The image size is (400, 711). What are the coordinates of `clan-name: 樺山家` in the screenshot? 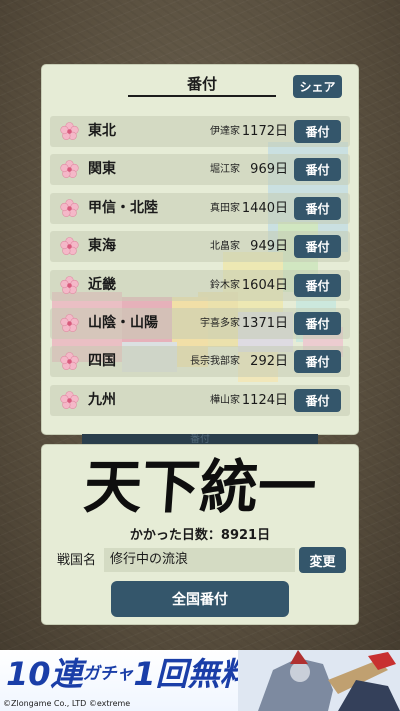 It's located at (225, 400).